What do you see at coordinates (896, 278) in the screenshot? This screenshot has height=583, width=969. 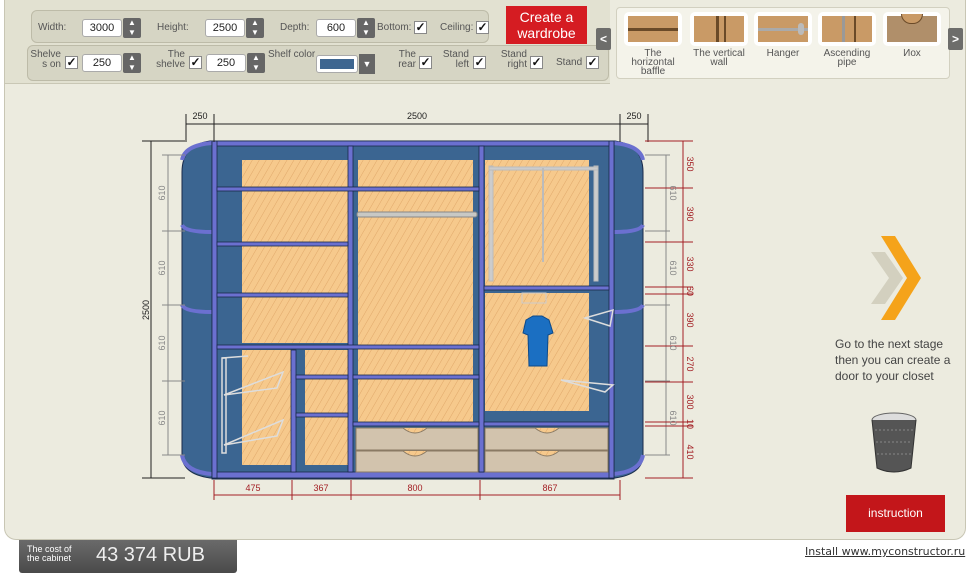 I see `next-stage-arrow-icon` at bounding box center [896, 278].